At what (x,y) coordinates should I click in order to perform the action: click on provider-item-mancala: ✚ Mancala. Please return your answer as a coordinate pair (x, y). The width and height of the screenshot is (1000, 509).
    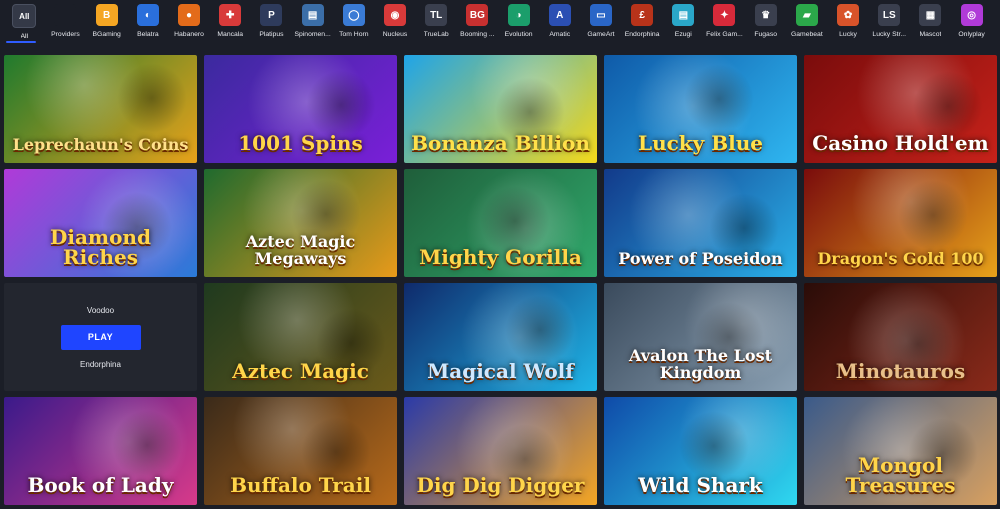
    Looking at the image, I should click on (230, 22).